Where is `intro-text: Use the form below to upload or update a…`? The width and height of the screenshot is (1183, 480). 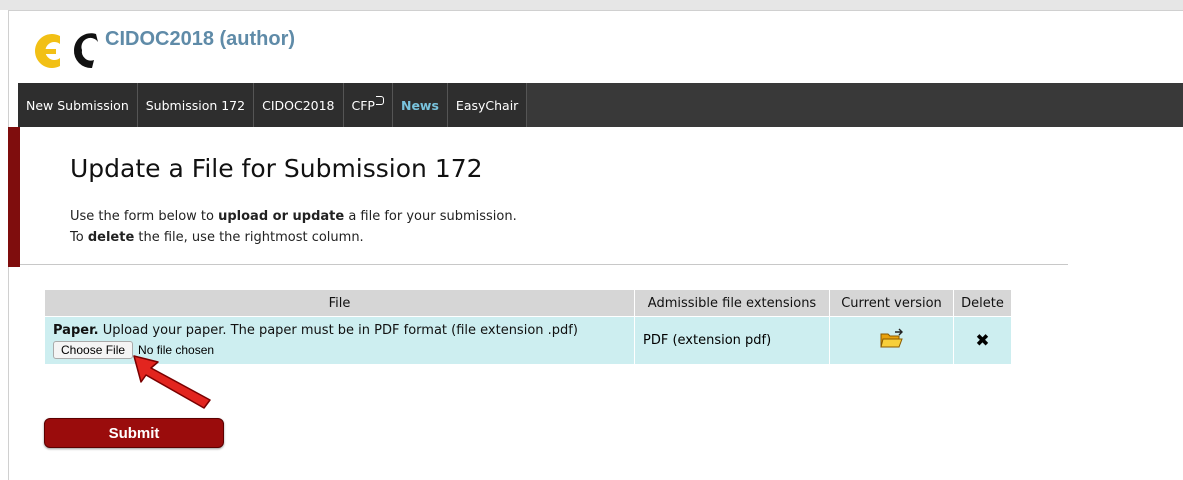
intro-text: Use the form below to upload or update a… is located at coordinates (293, 227).